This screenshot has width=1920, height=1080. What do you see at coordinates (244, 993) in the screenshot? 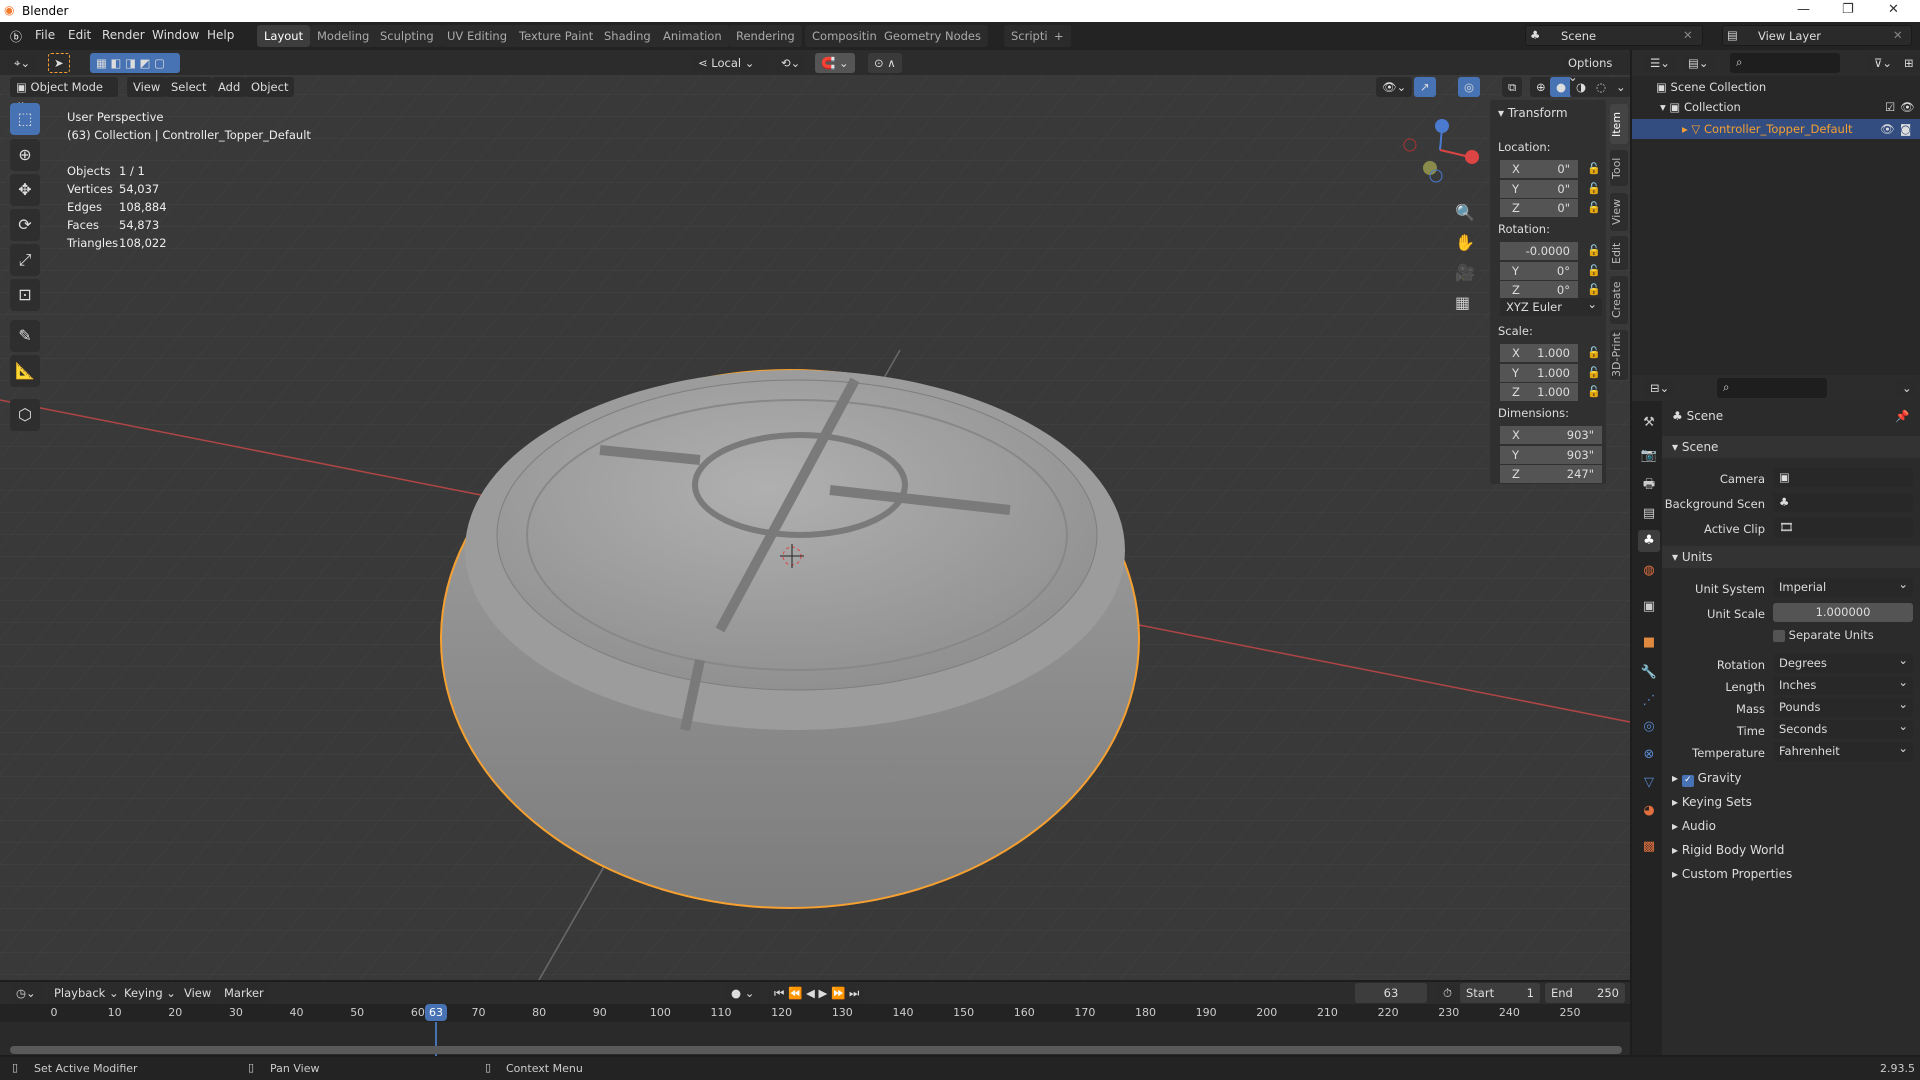
I see `marker-menu: Marker` at bounding box center [244, 993].